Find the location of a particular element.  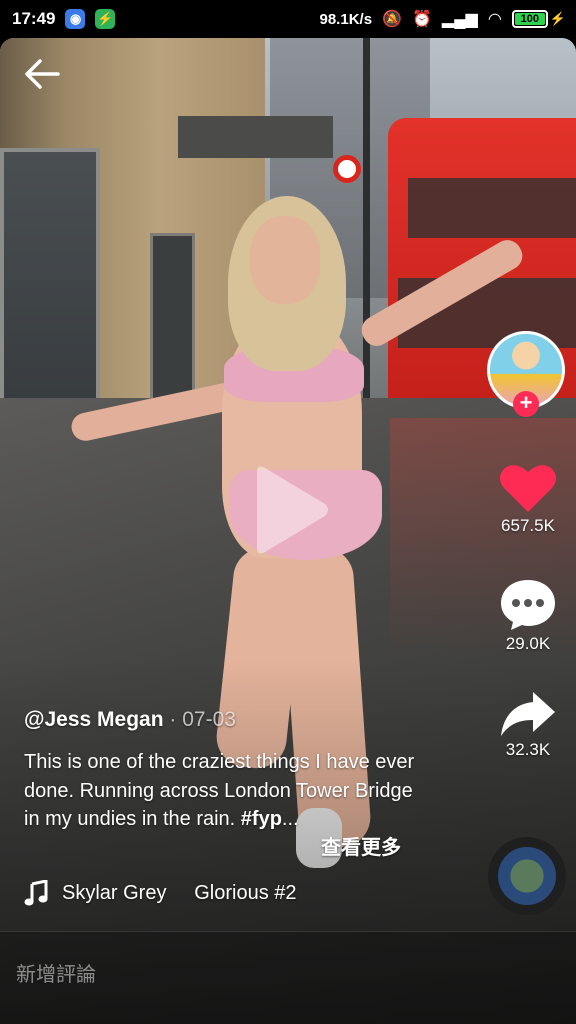

underground-sign is located at coordinates (347, 169).